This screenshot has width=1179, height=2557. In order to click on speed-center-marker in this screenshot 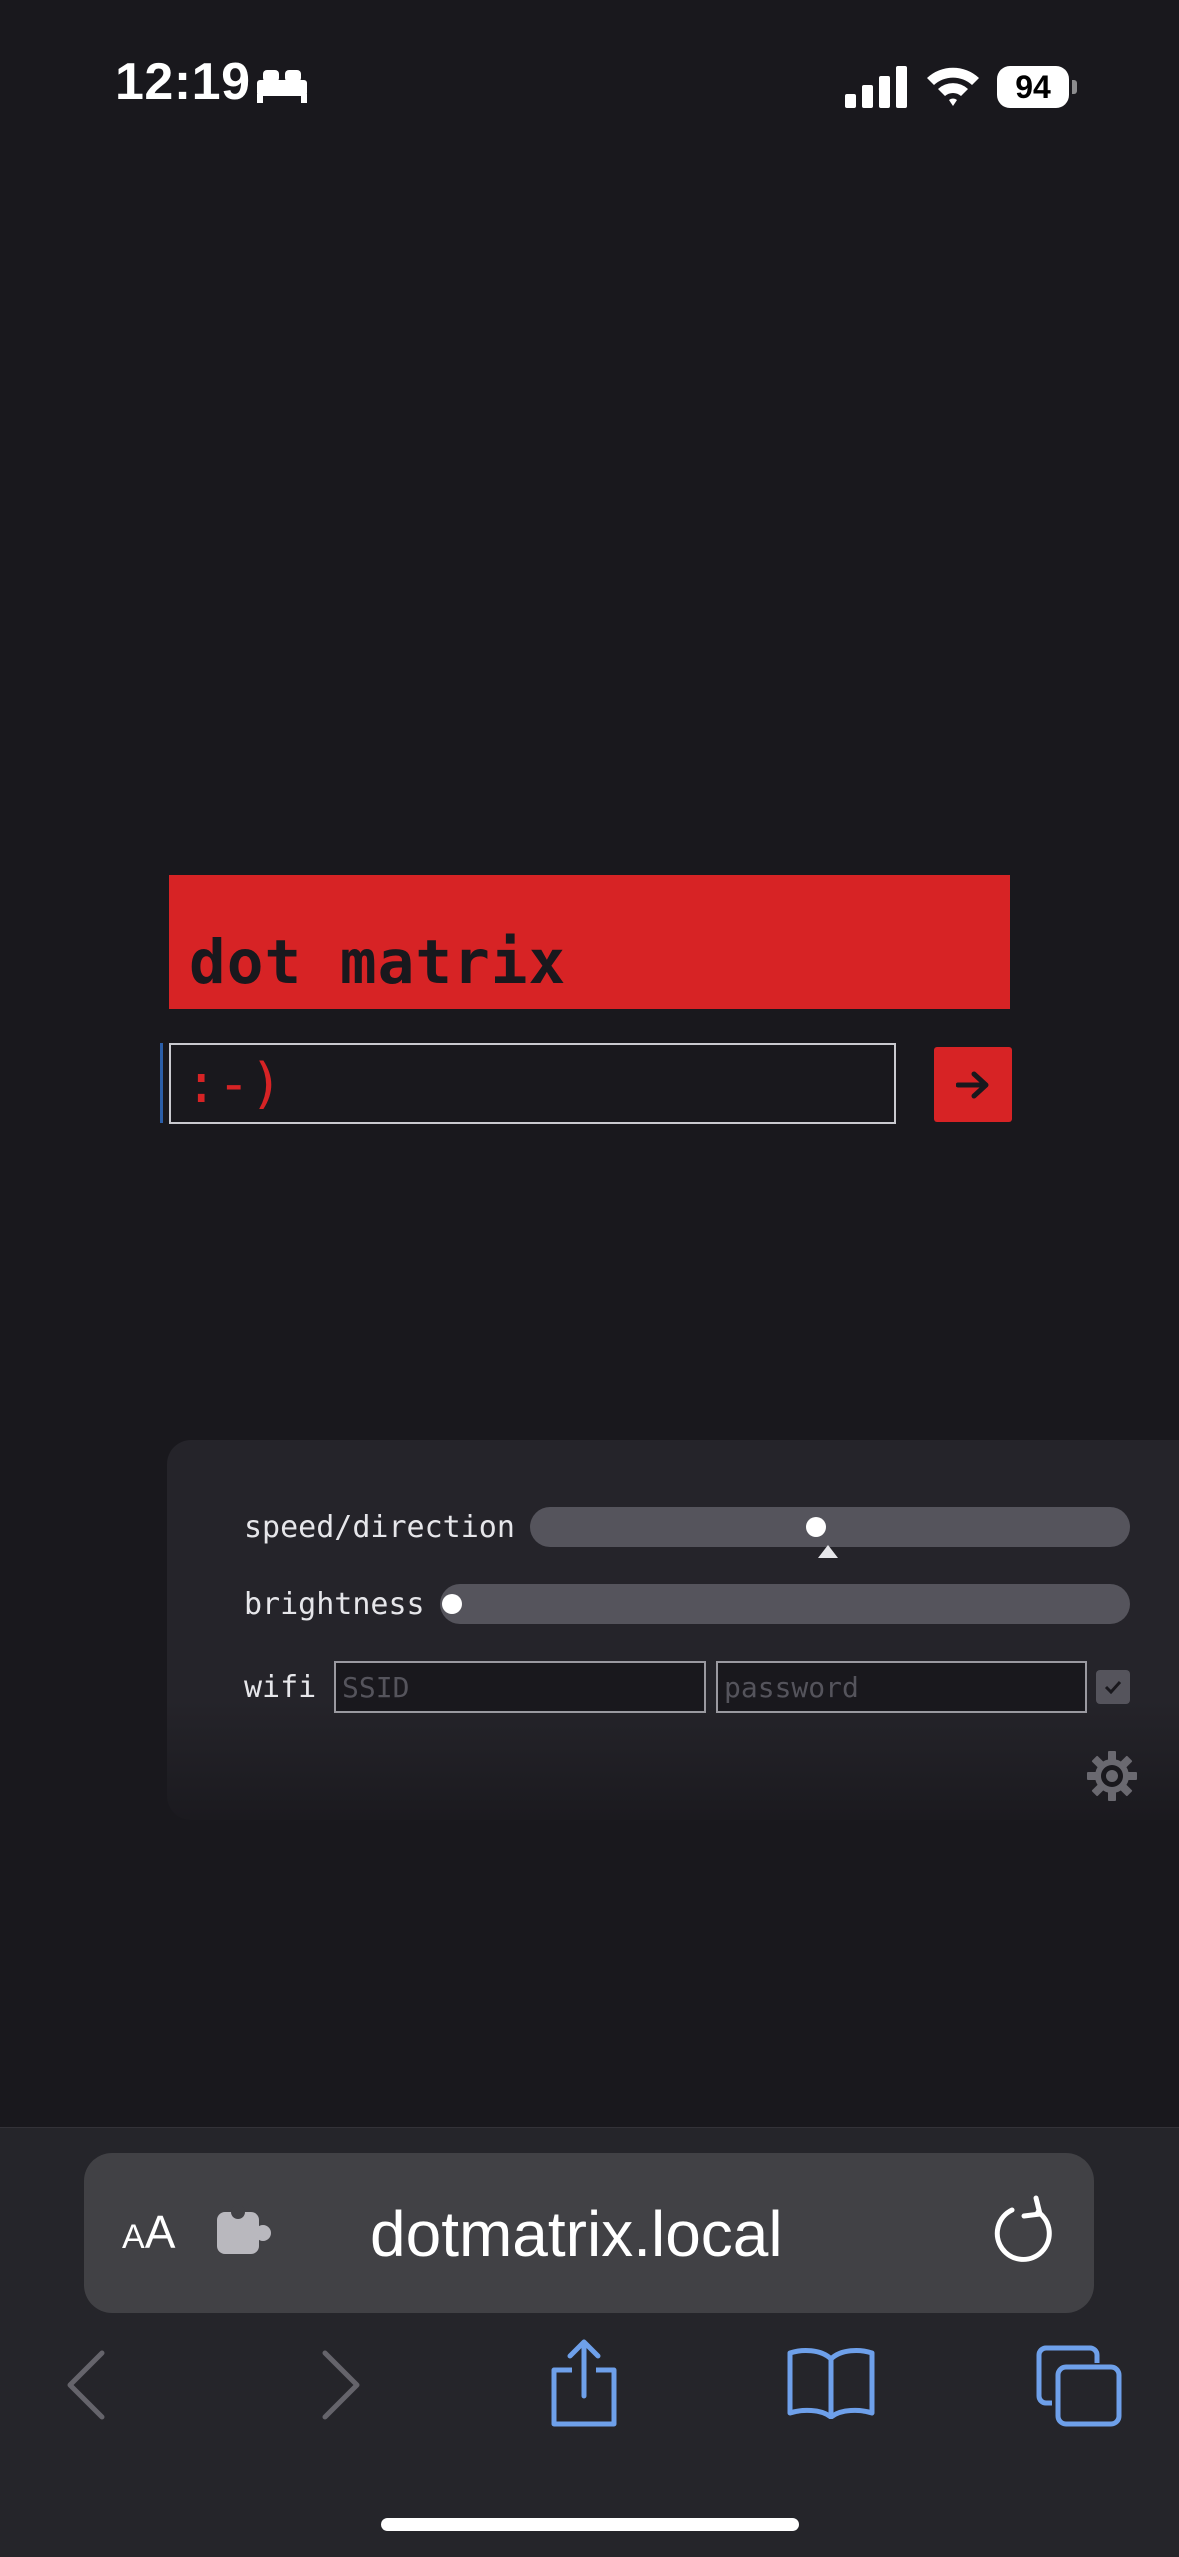, I will do `click(828, 1551)`.